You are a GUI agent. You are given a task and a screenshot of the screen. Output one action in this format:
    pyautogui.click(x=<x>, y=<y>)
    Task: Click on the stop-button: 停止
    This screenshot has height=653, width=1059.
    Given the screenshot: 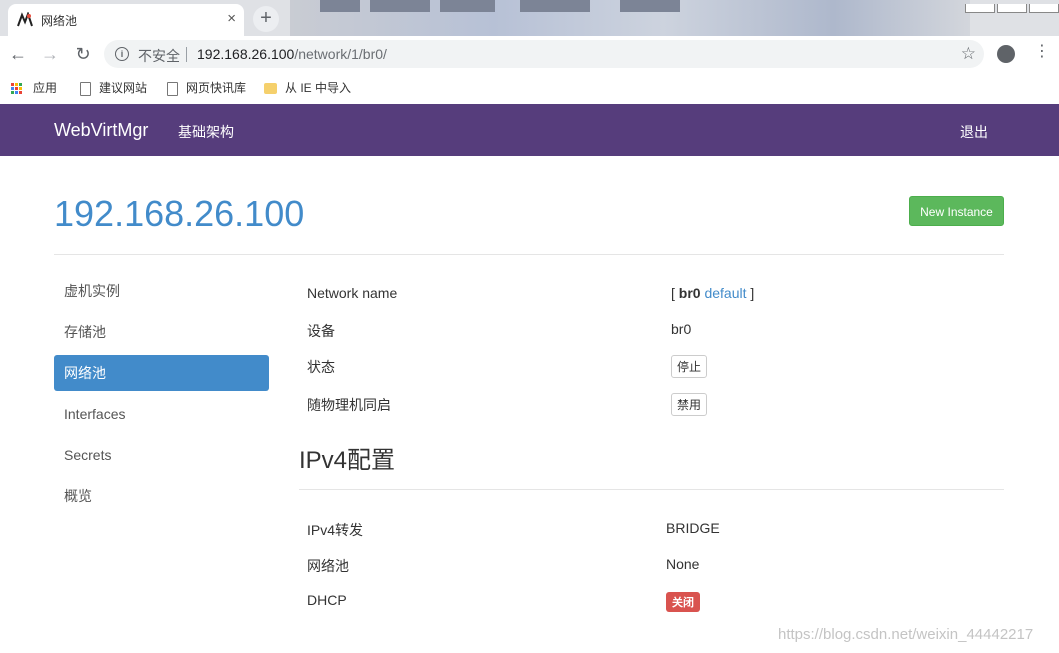 What is the action you would take?
    pyautogui.click(x=689, y=366)
    